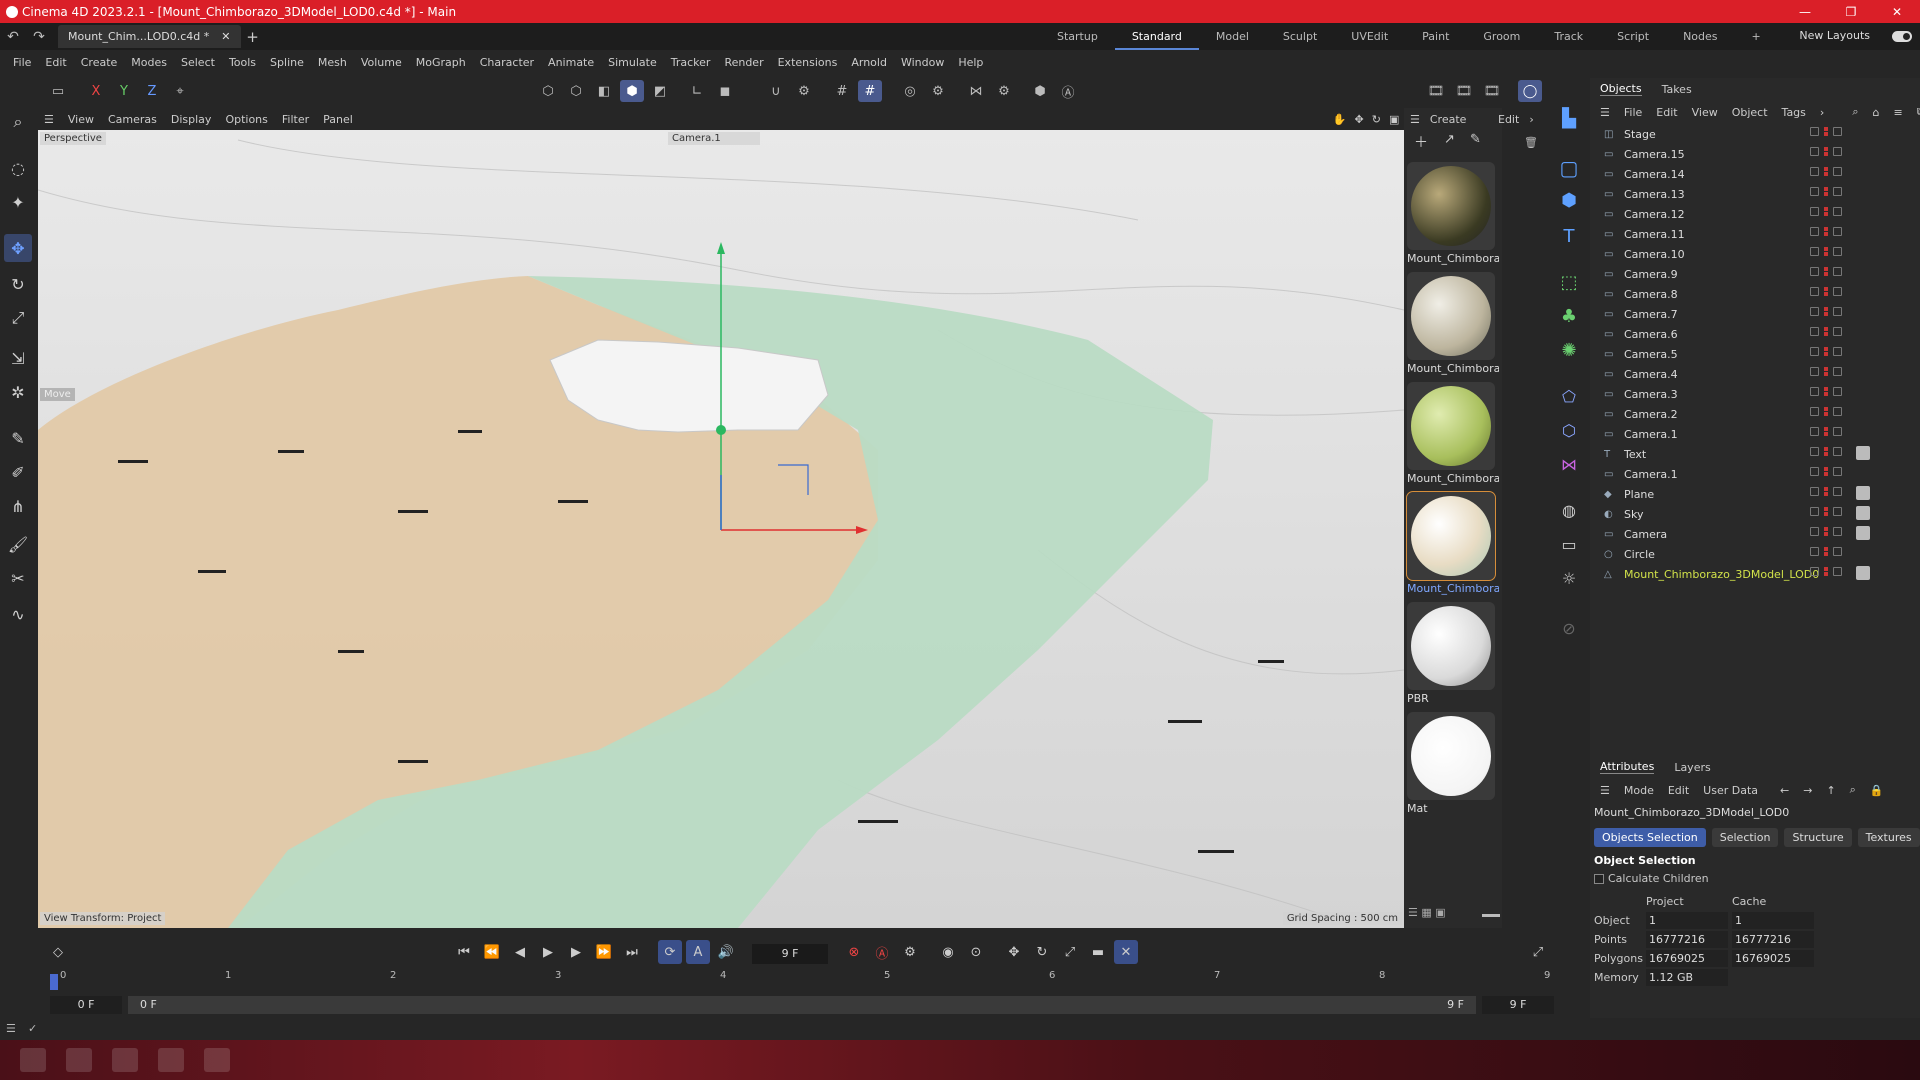 Image resolution: width=1920 pixels, height=1080 pixels. Describe the element at coordinates (1666, 112) in the screenshot. I see `object-menu-edit: Edit` at that location.